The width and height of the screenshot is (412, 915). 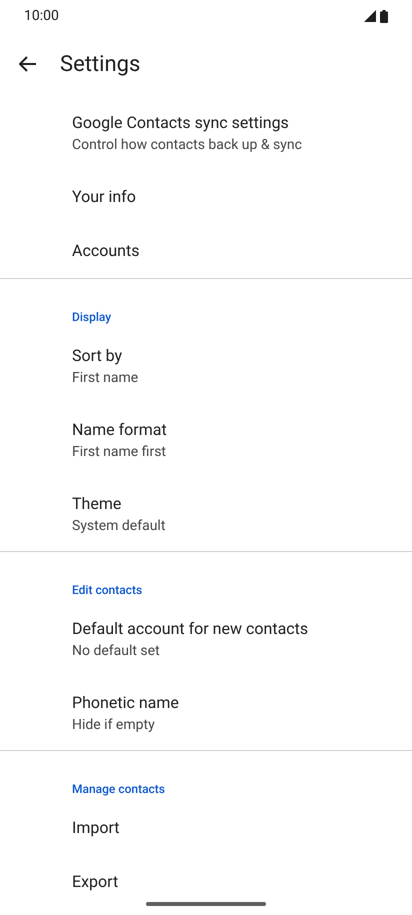 I want to click on battery-icon, so click(x=384, y=16).